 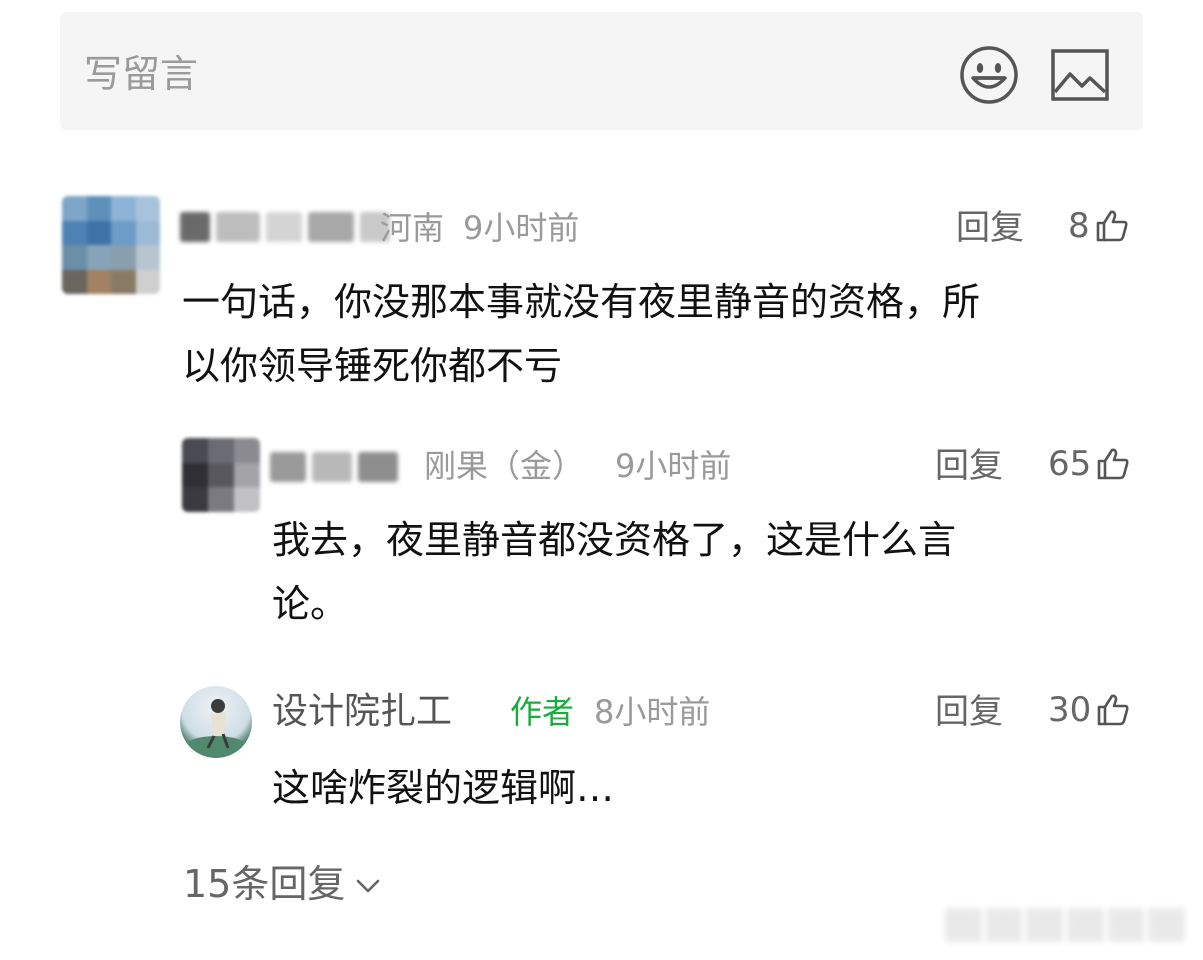 I want to click on more-replies-label: 15条回复, so click(x=264, y=884).